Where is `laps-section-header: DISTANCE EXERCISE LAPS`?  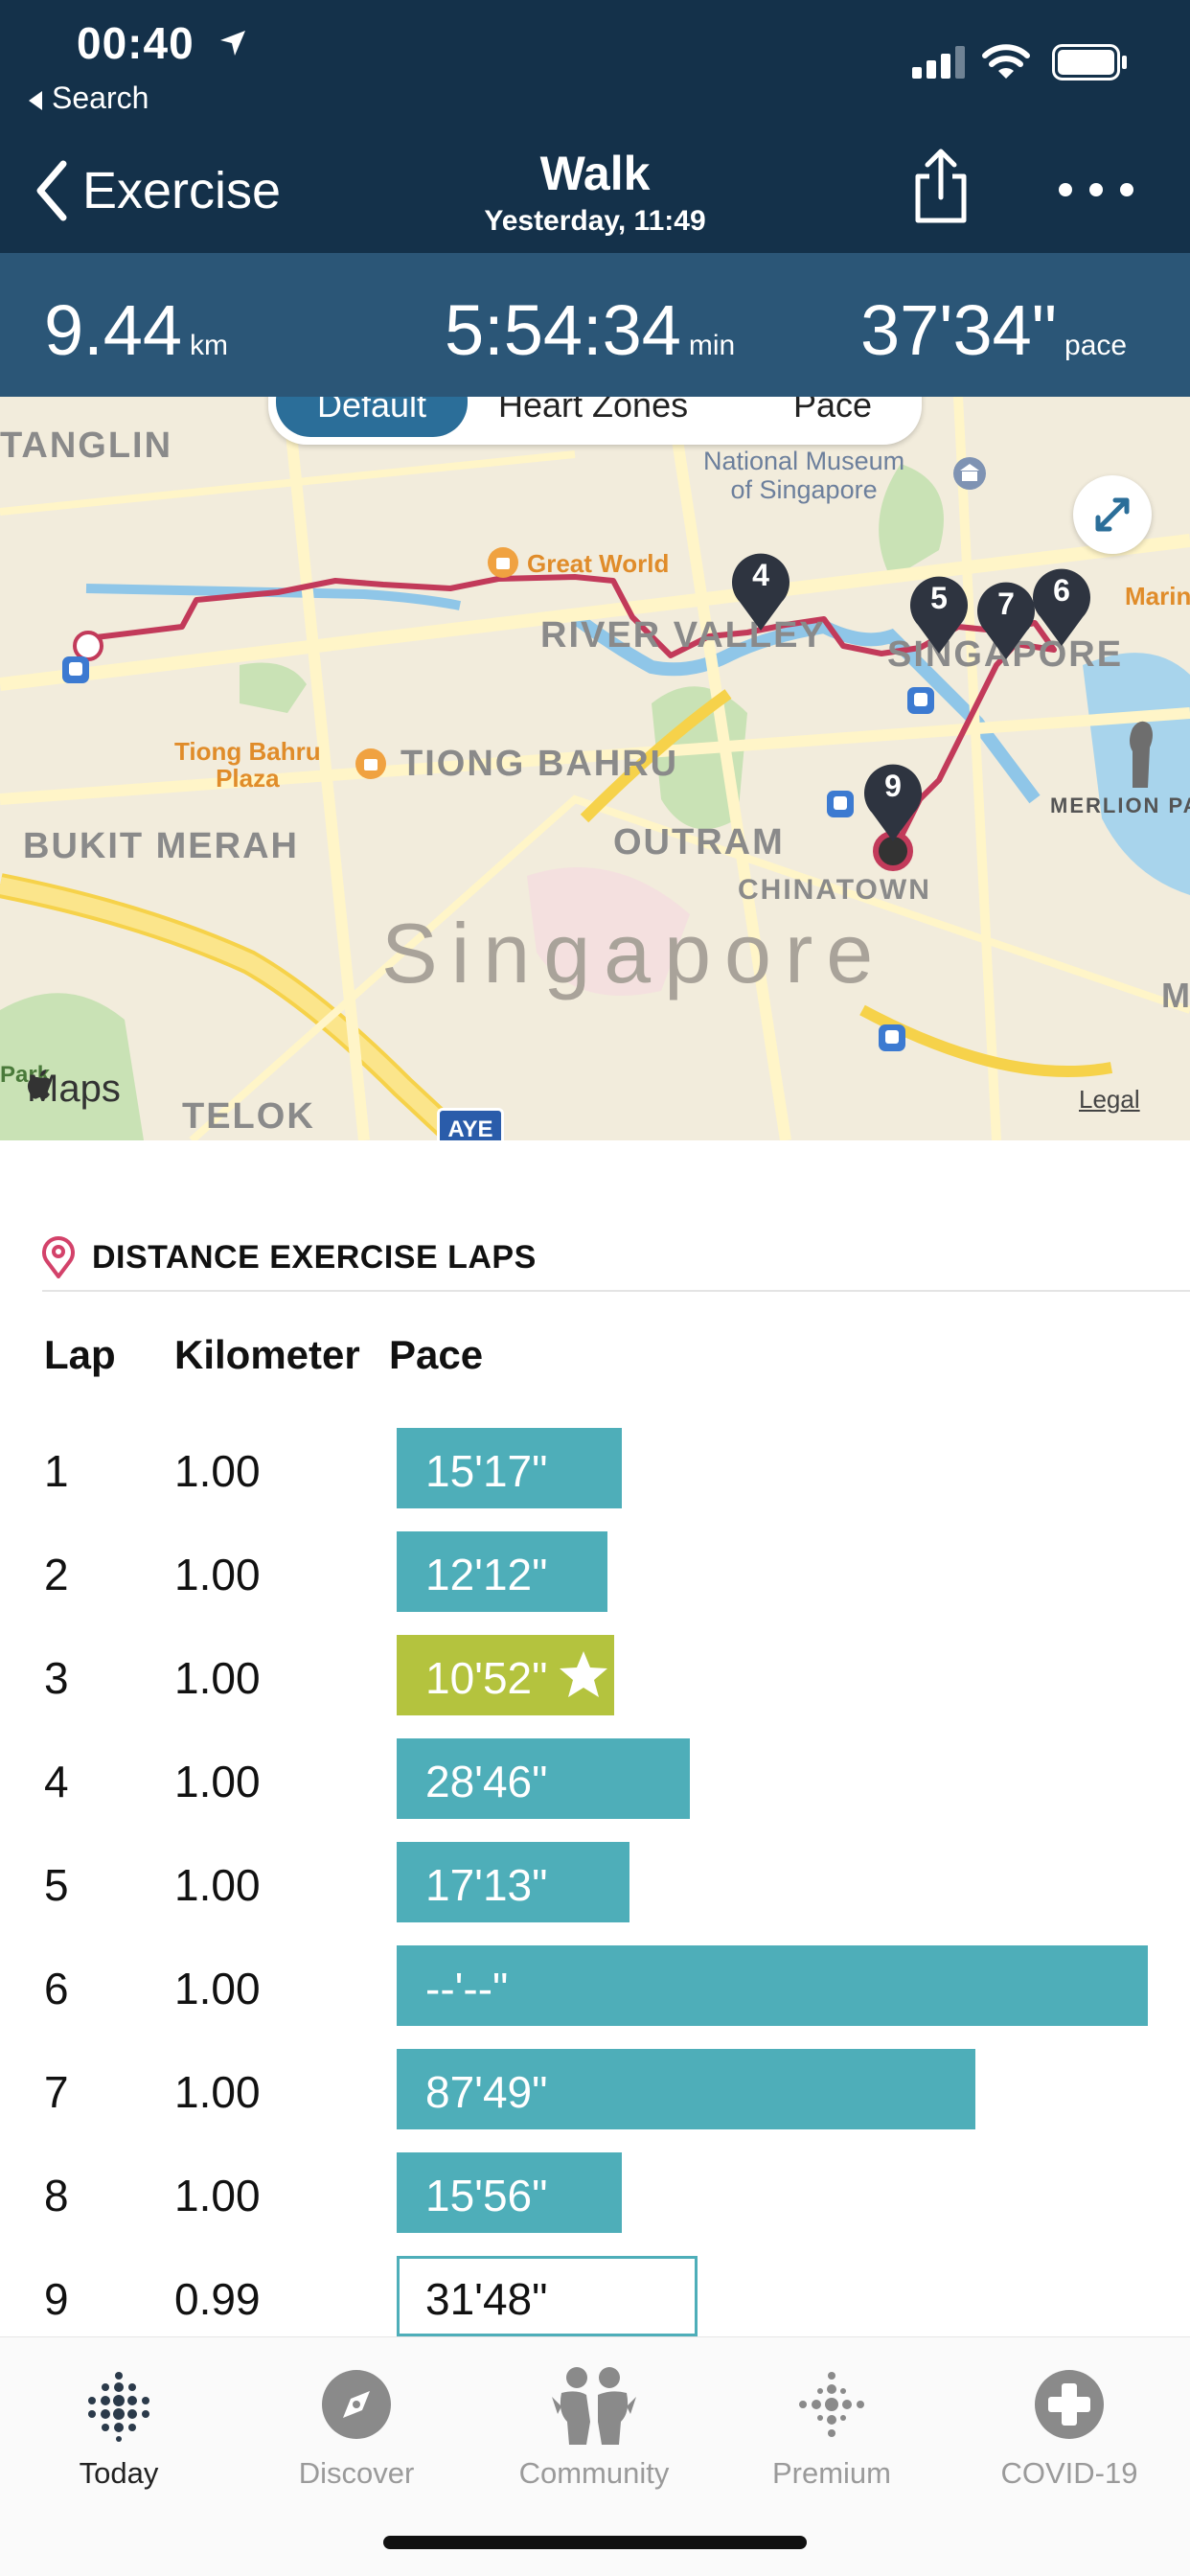 laps-section-header: DISTANCE EXERCISE LAPS is located at coordinates (289, 1257).